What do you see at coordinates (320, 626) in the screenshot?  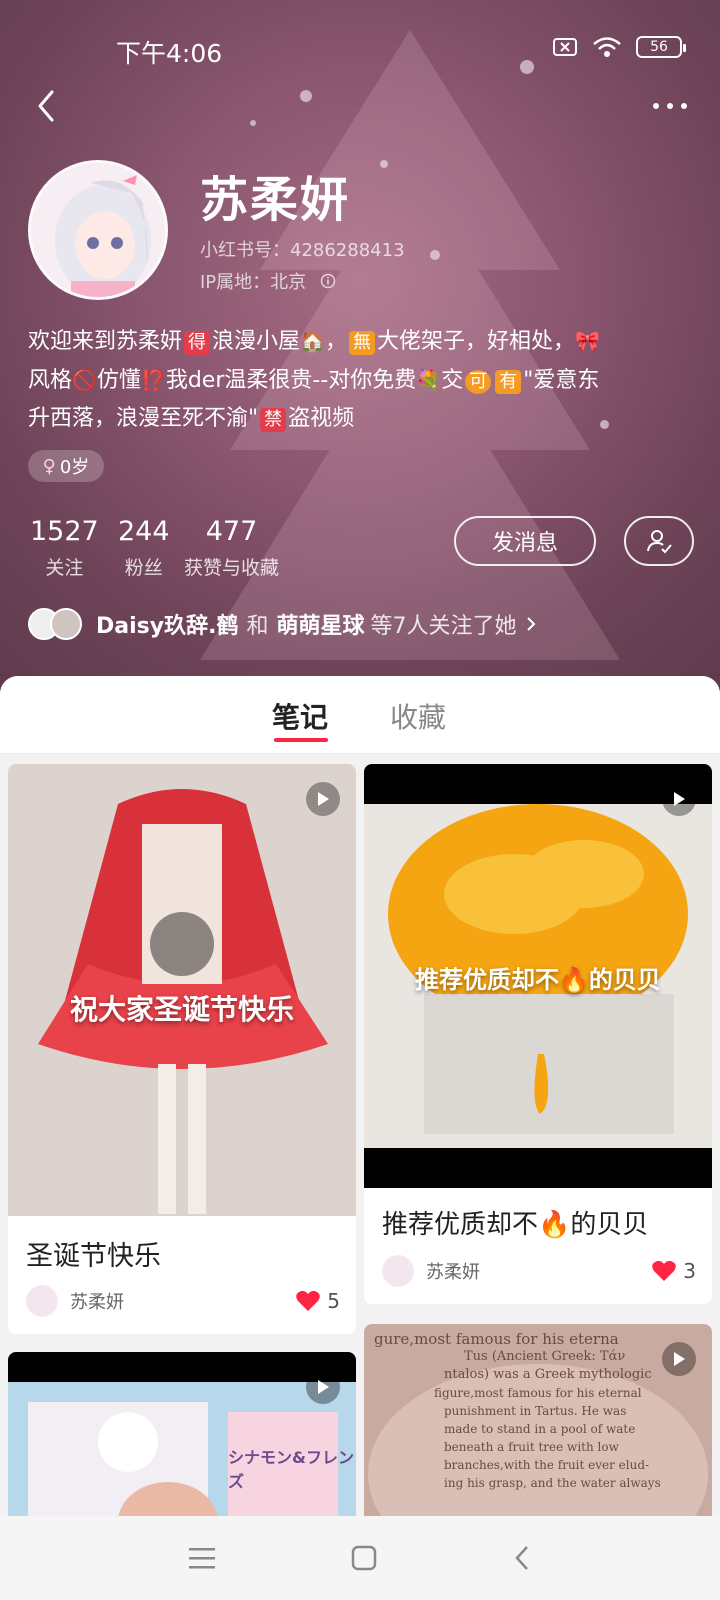 I see `mutual-name-2: 萌萌星球` at bounding box center [320, 626].